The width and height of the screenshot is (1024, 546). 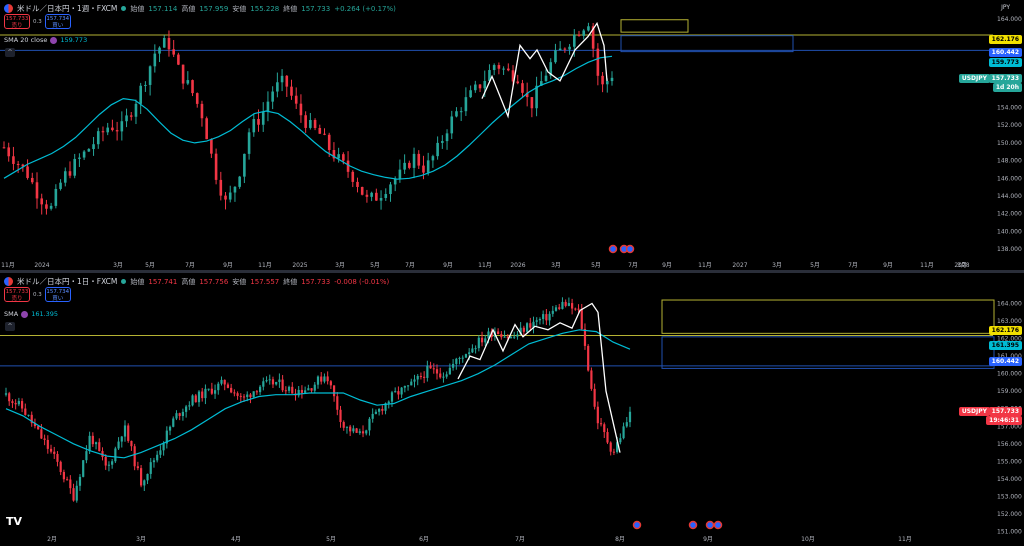 I want to click on price-tick-label: 146.000, so click(x=1009, y=178).